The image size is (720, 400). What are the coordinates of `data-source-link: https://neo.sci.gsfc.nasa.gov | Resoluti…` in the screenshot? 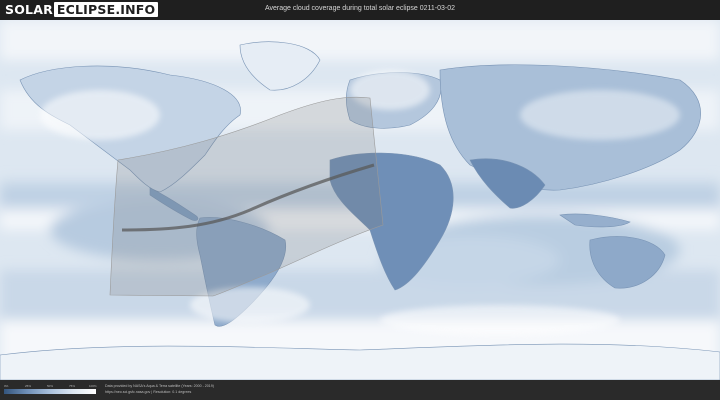 It's located at (148, 392).